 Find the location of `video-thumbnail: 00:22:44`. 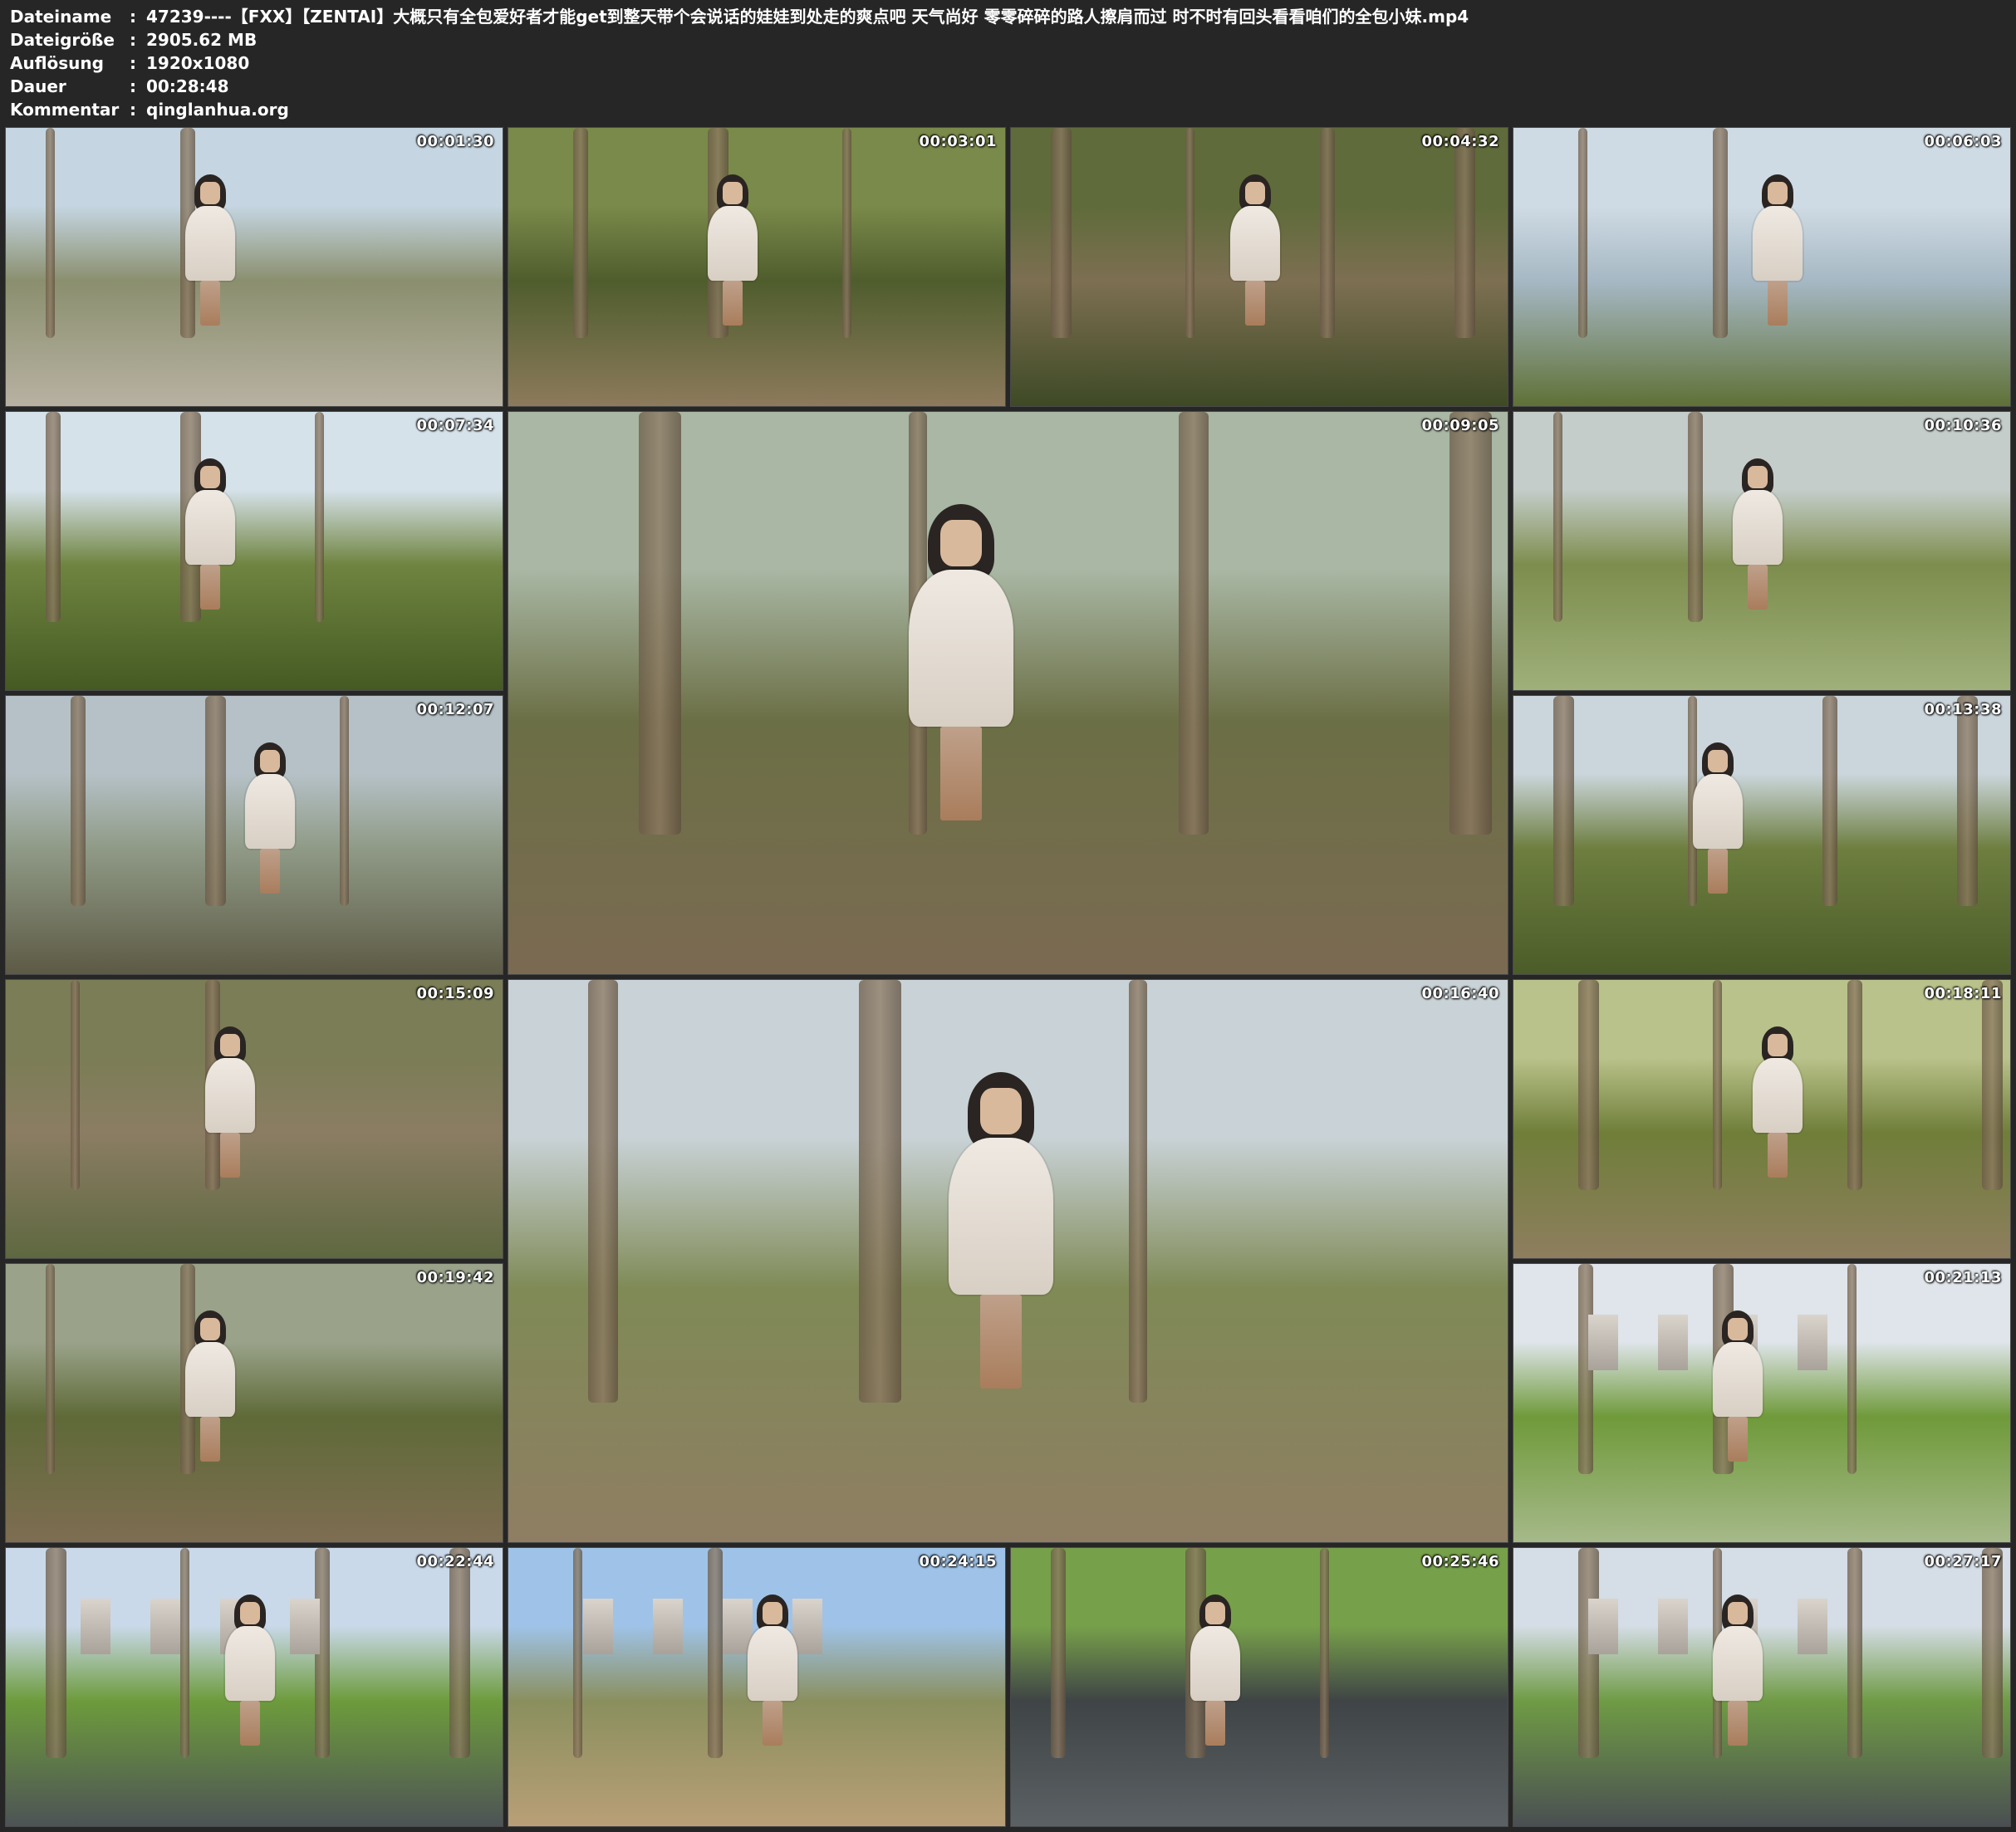

video-thumbnail: 00:22:44 is located at coordinates (254, 1687).